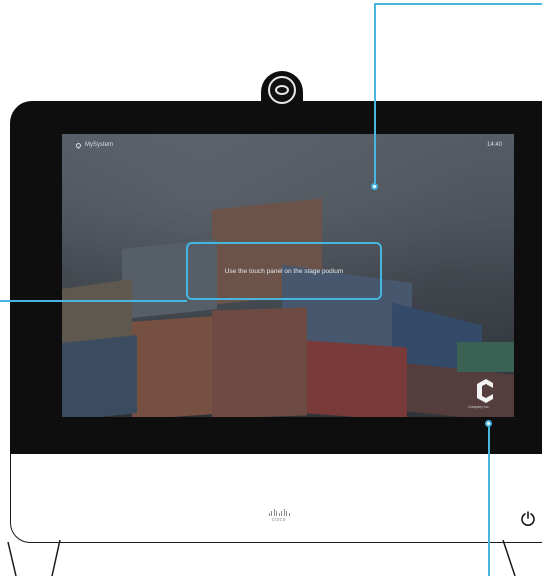 The height and width of the screenshot is (576, 542). What do you see at coordinates (479, 407) in the screenshot?
I see `brand-caption: Company Inc.` at bounding box center [479, 407].